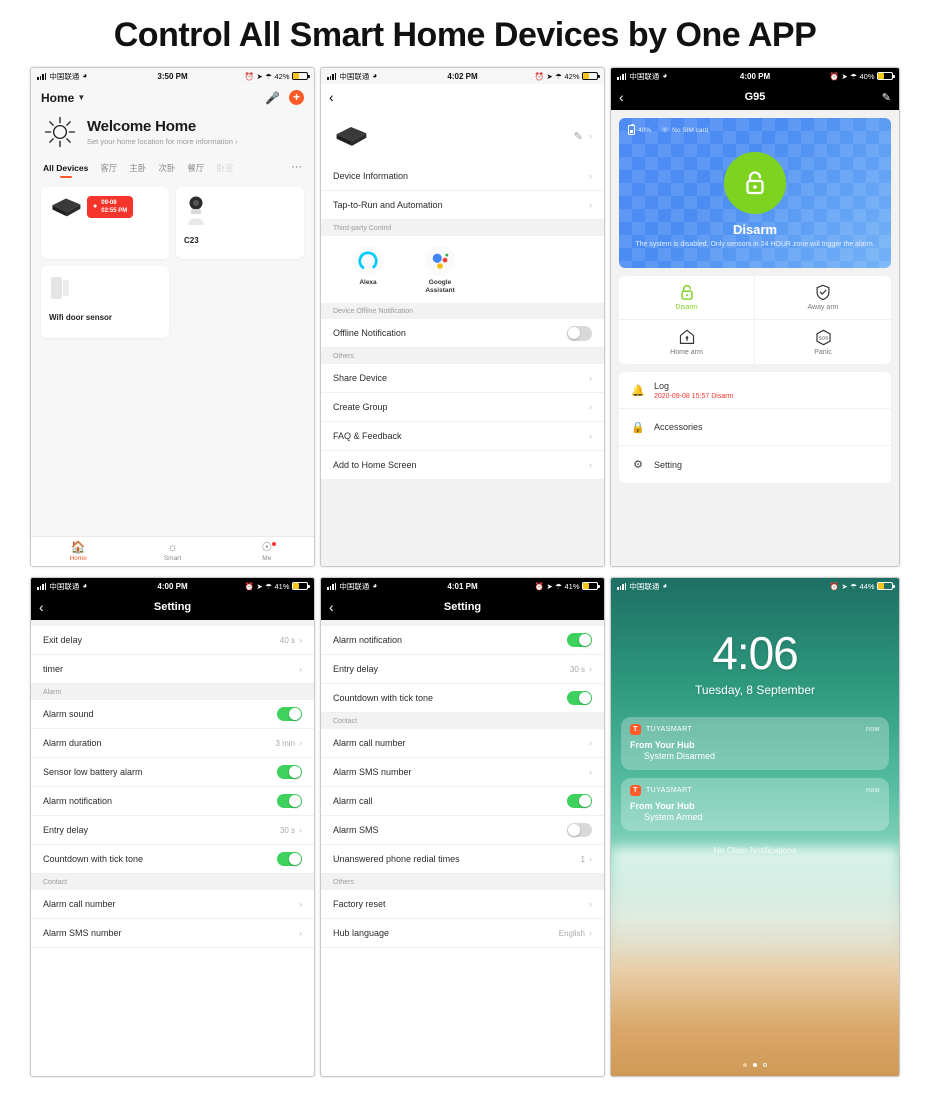 This screenshot has height=1107, width=930. I want to click on row-share-device: Share Device ›, so click(462, 379).